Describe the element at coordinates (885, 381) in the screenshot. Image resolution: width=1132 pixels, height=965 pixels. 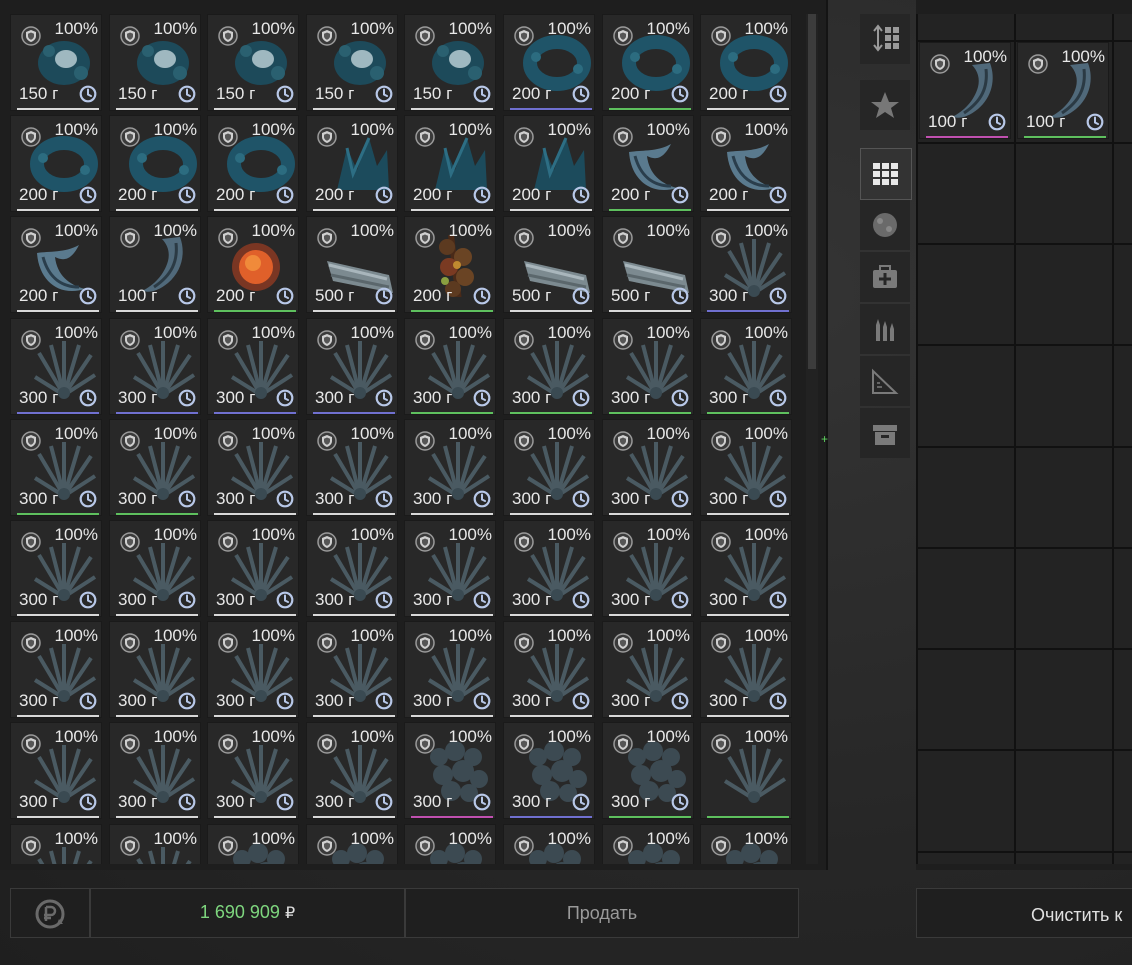
I see `tab-ruler` at that location.